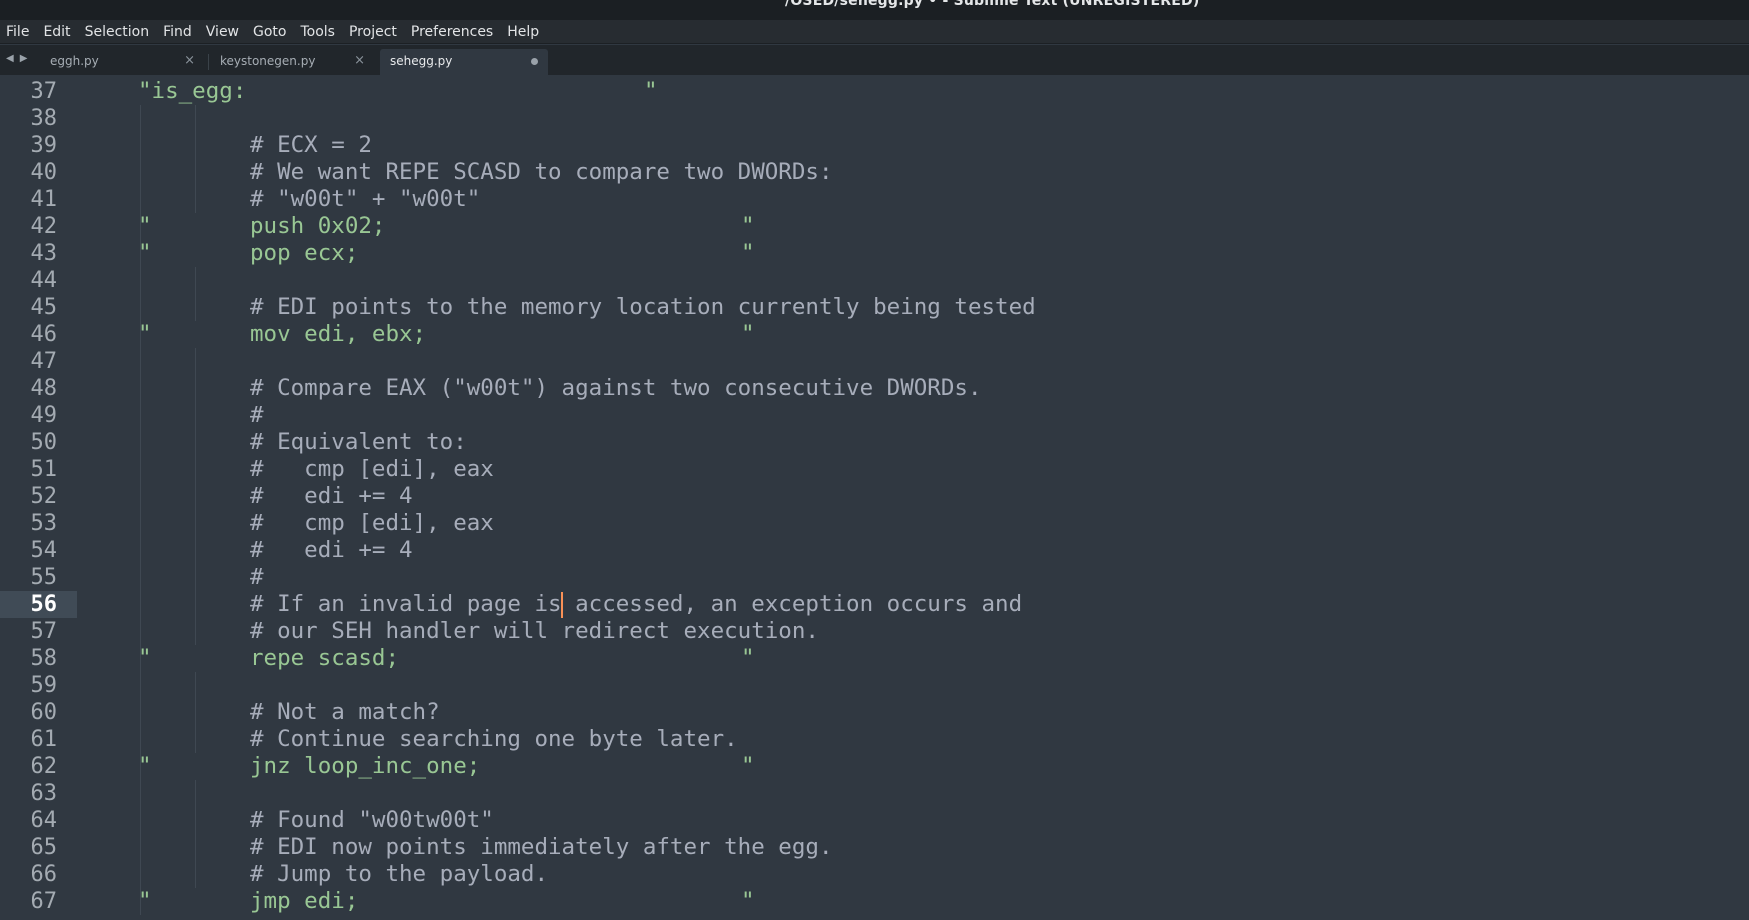 The image size is (1749, 920). What do you see at coordinates (44, 253) in the screenshot?
I see `line-number: 43` at bounding box center [44, 253].